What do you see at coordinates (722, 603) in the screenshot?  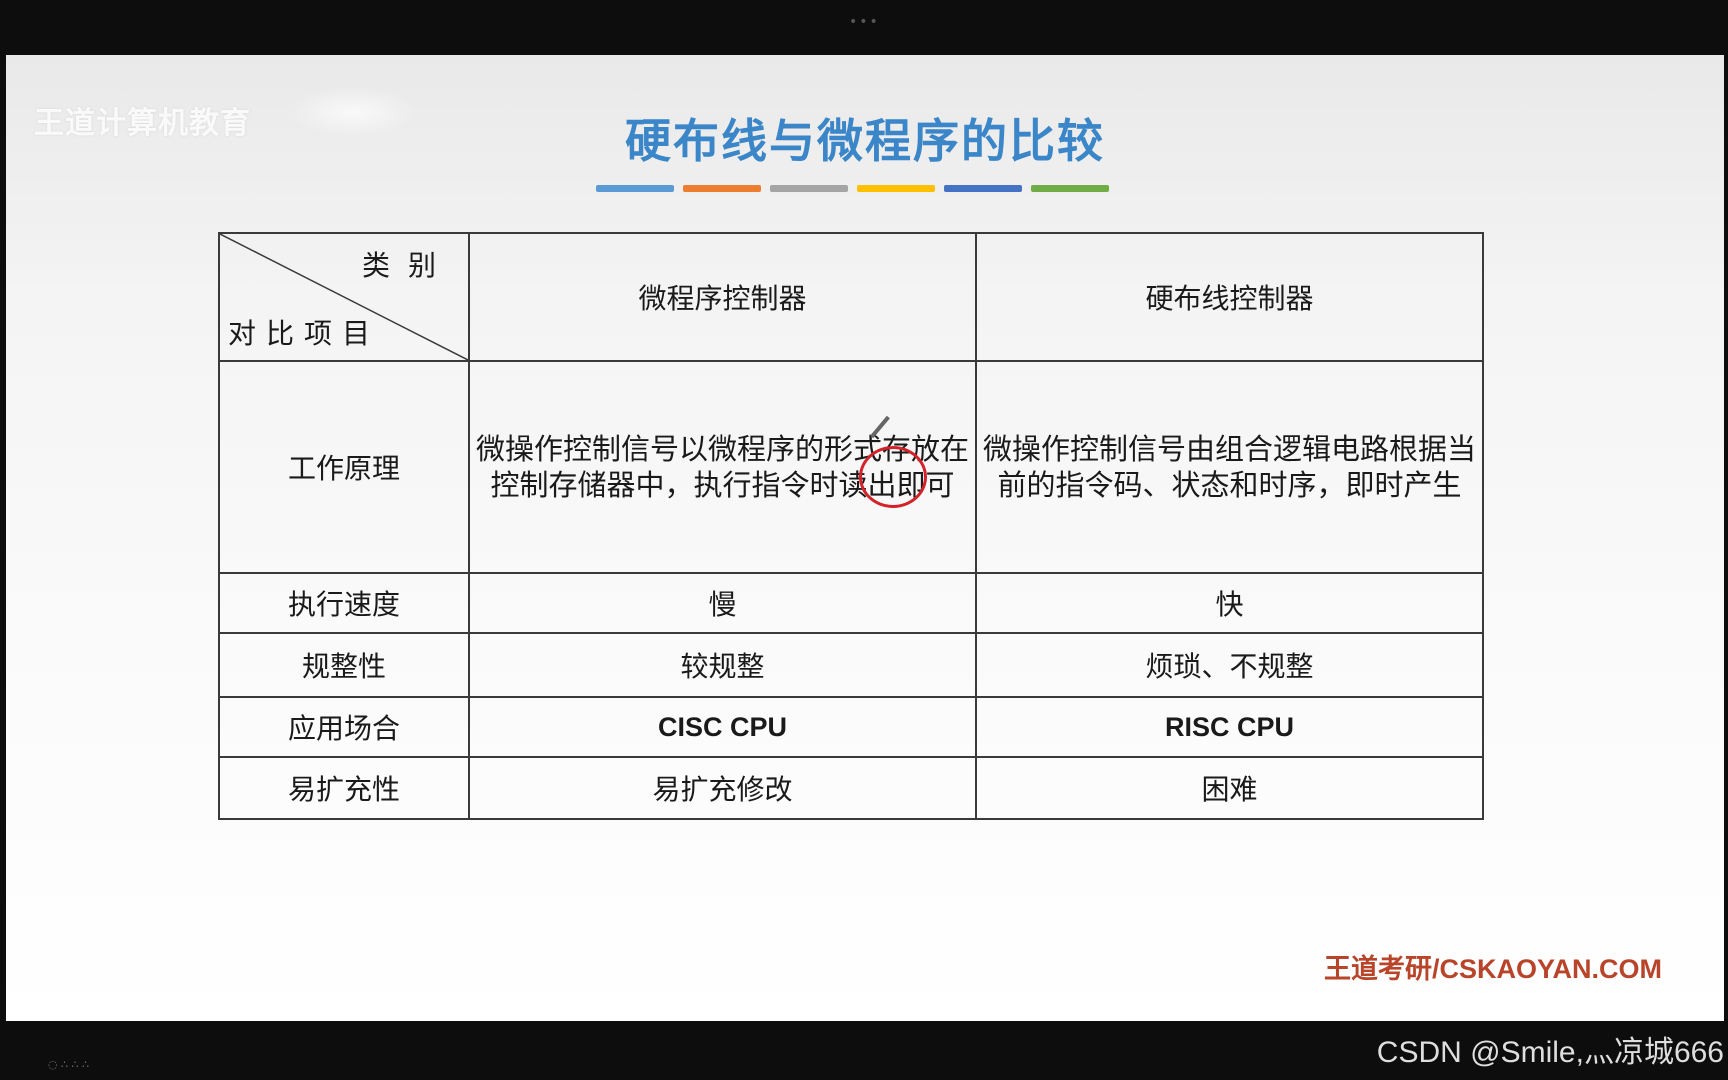 I see `table-cell: 慢` at bounding box center [722, 603].